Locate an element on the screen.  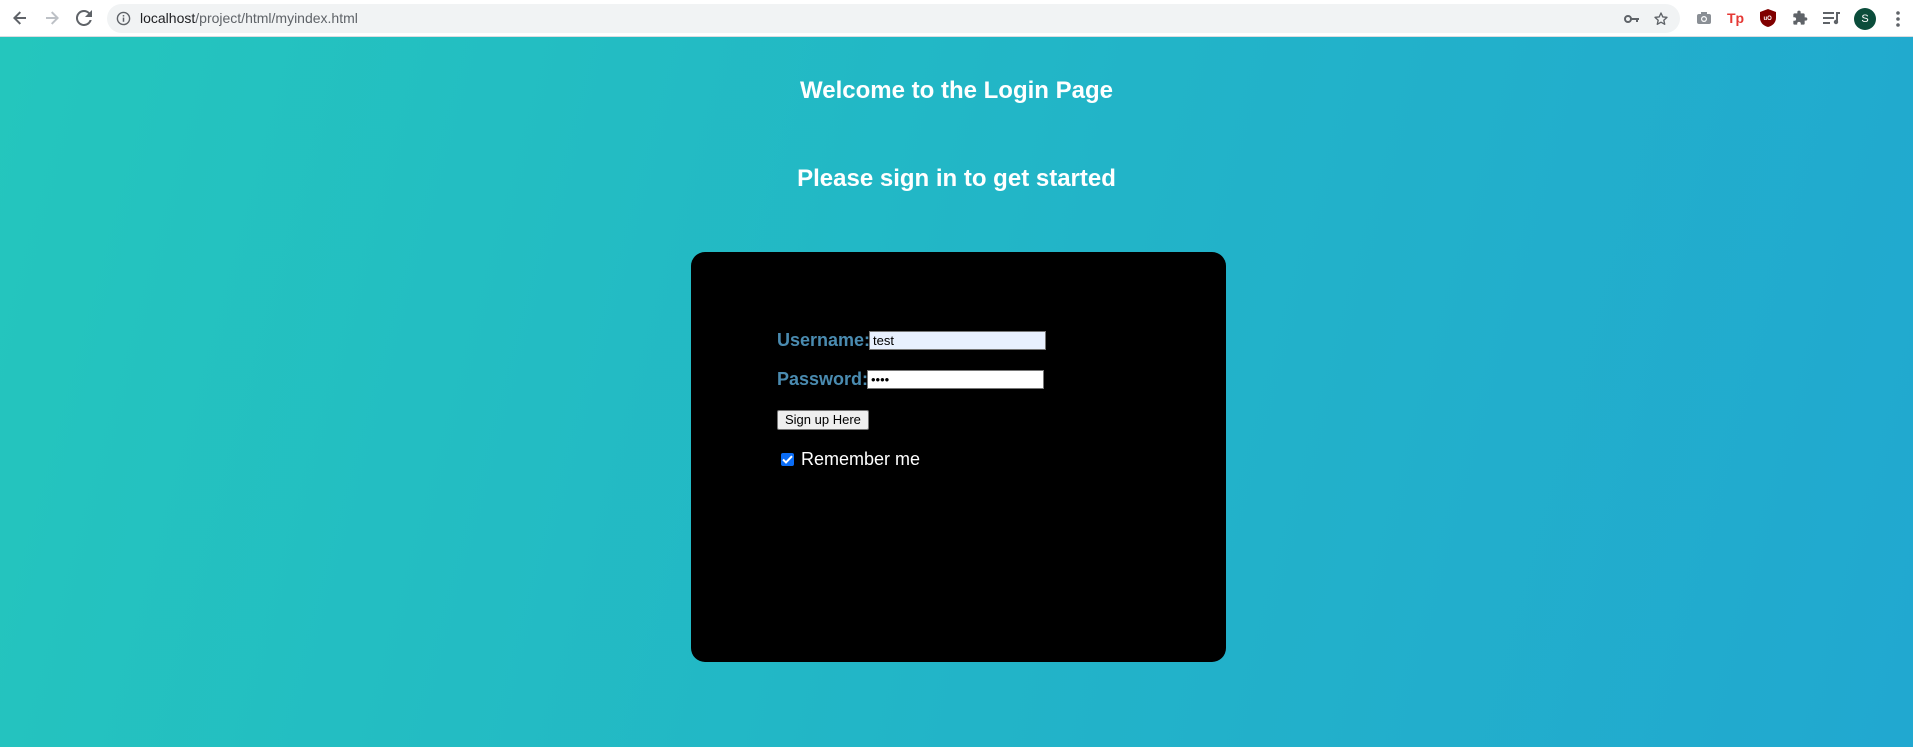
url-text: localhost/project/html/myindex.html is located at coordinates (249, 18).